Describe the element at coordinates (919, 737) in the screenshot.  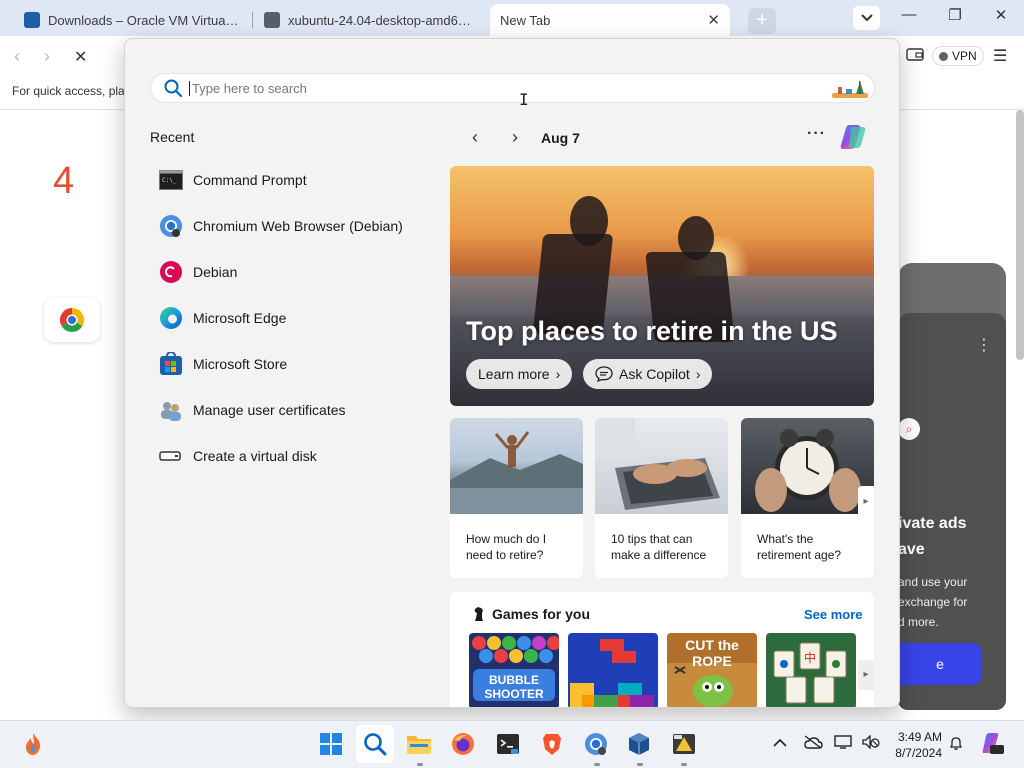
I see `clock-time: 3:49 AM` at that location.